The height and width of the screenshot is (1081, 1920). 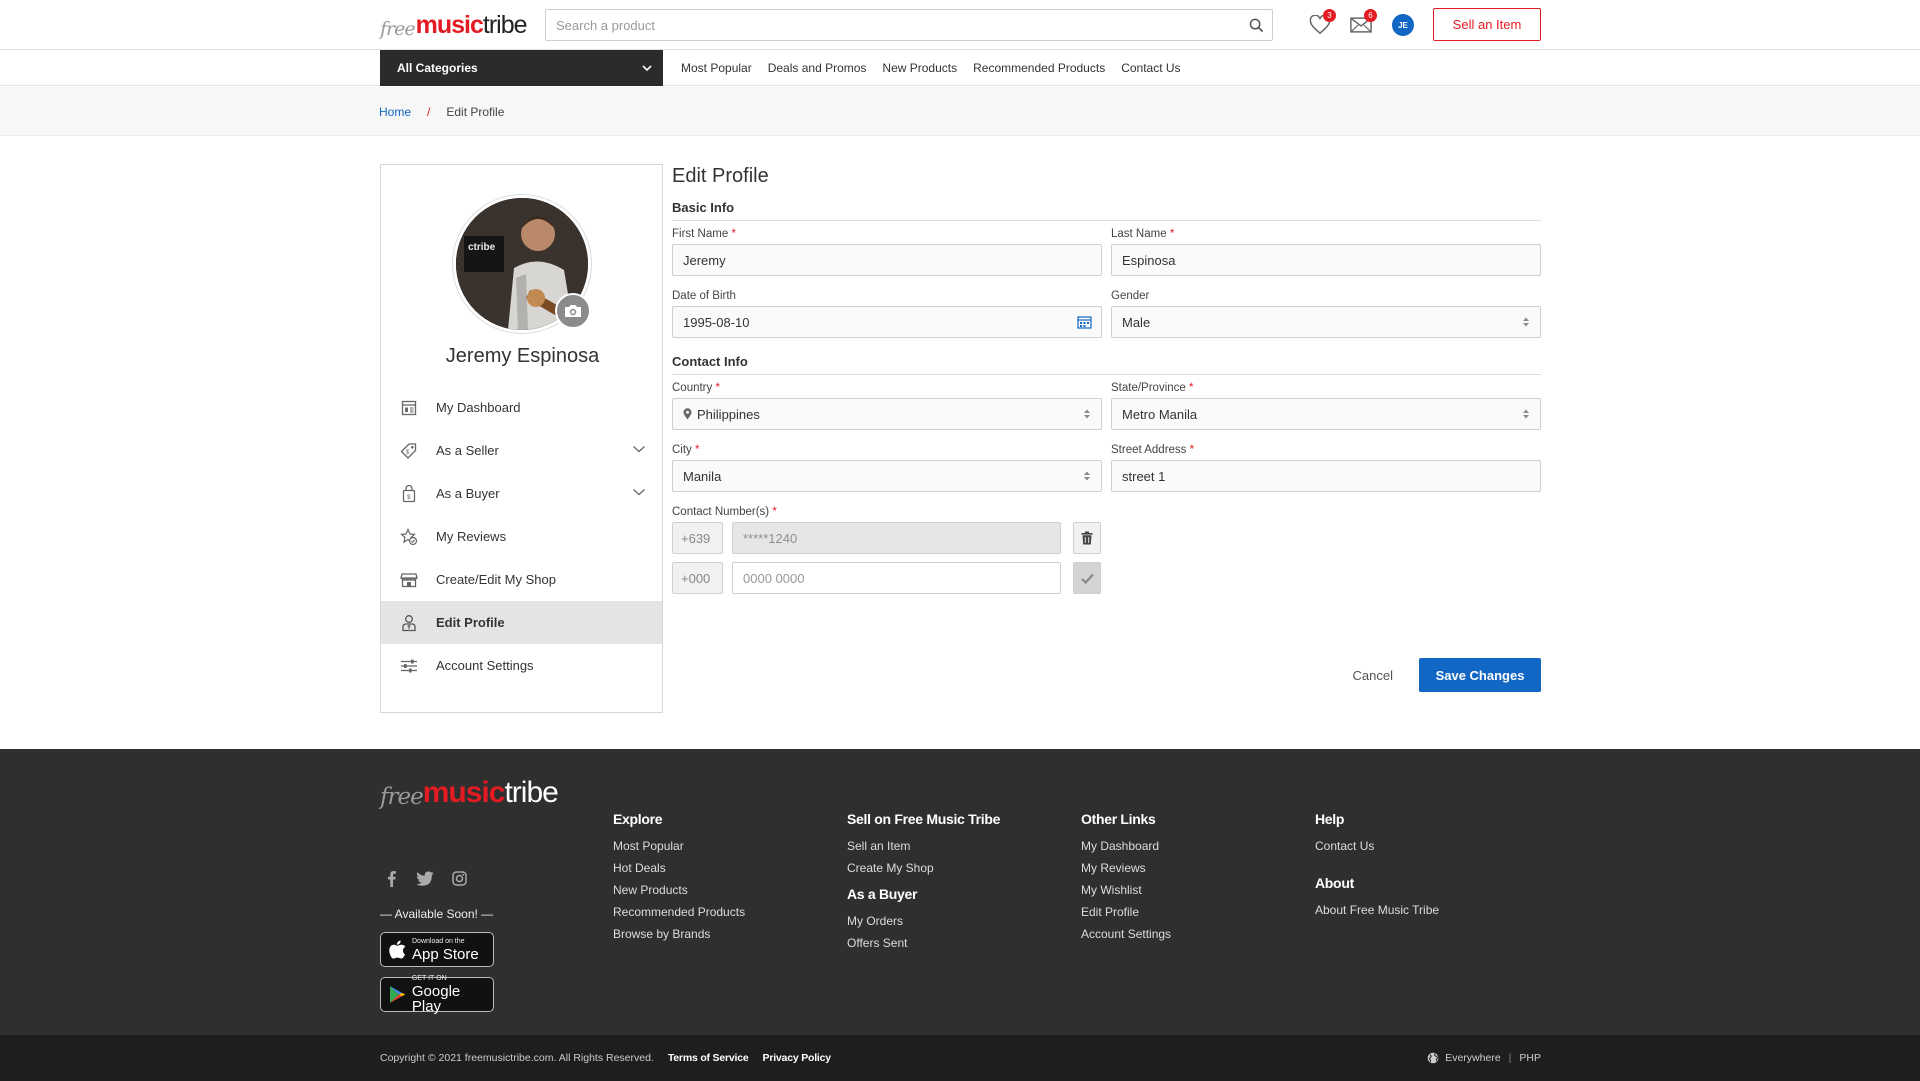 What do you see at coordinates (1326, 260) in the screenshot?
I see `last-name-input: Espinosa` at bounding box center [1326, 260].